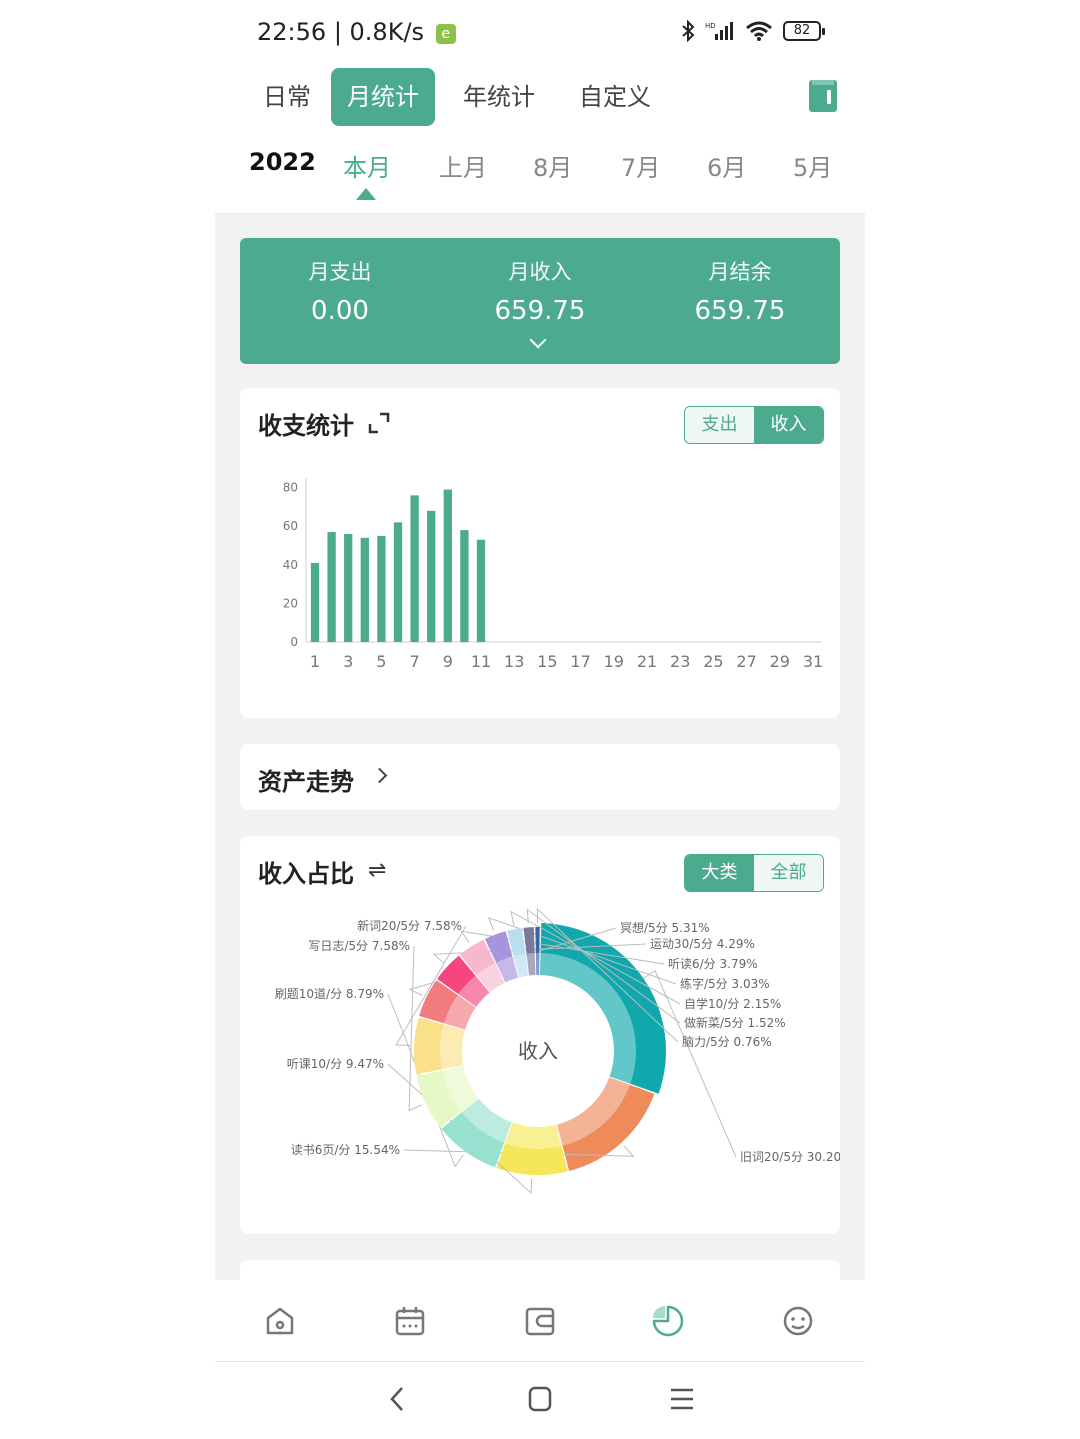 This screenshot has height=1439, width=1080. Describe the element at coordinates (540, 272) in the screenshot. I see `income-label: 月收入` at that location.